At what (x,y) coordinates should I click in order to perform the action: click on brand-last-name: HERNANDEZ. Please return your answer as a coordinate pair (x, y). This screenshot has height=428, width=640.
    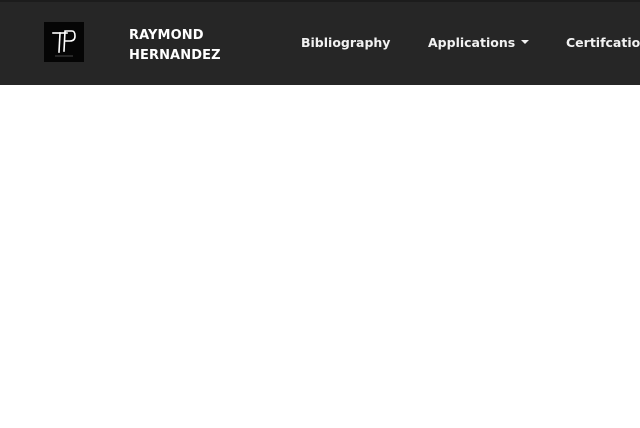
    Looking at the image, I should click on (175, 55).